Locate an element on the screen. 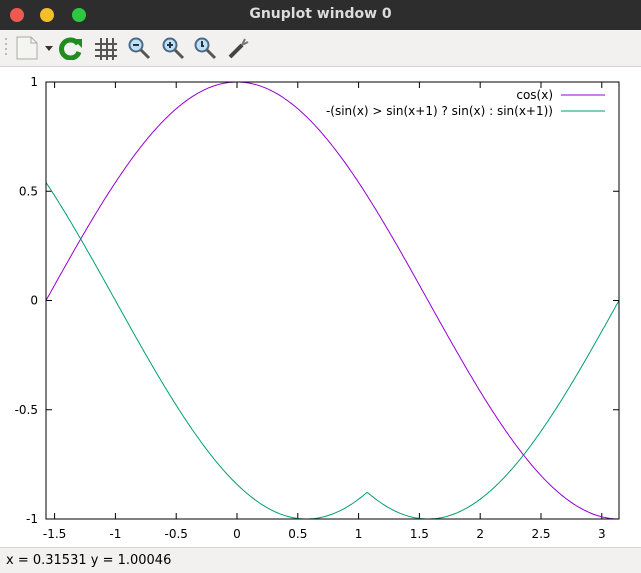 Image resolution: width=641 pixels, height=573 pixels. settings-icon is located at coordinates (238, 48).